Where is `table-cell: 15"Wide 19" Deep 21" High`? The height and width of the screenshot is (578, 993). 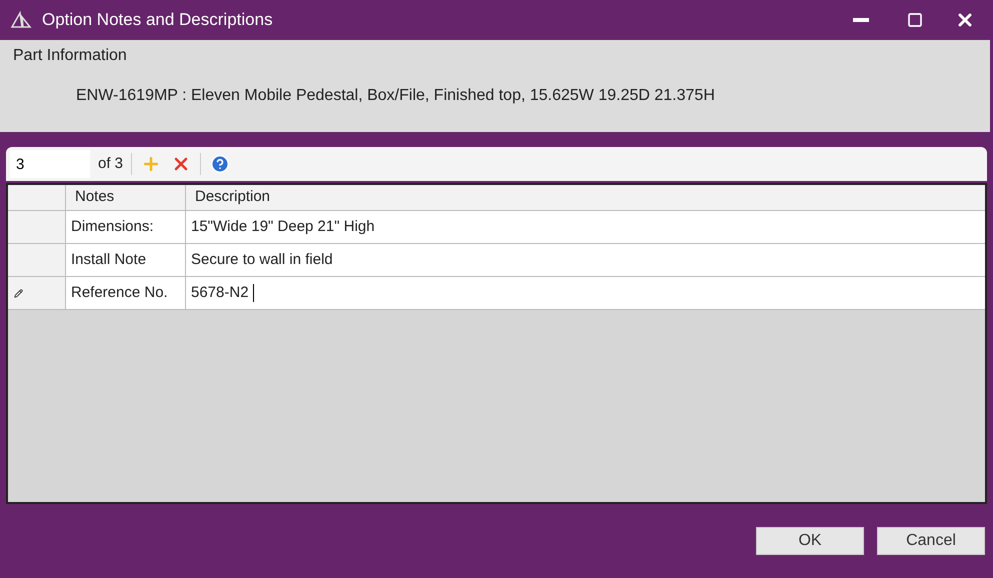
table-cell: 15"Wide 19" Deep 21" High is located at coordinates (585, 227).